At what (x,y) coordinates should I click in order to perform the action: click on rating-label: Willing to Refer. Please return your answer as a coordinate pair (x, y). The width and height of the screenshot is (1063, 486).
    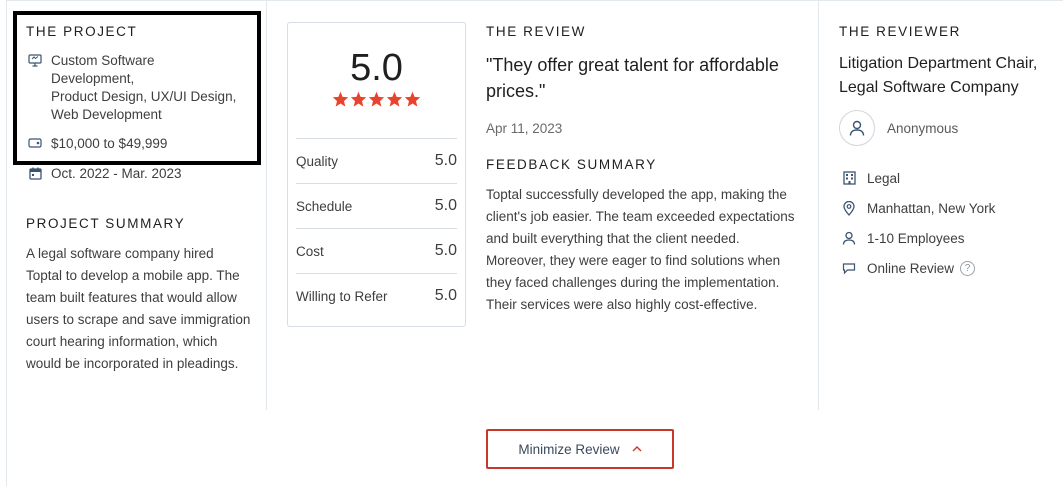
    Looking at the image, I should click on (342, 296).